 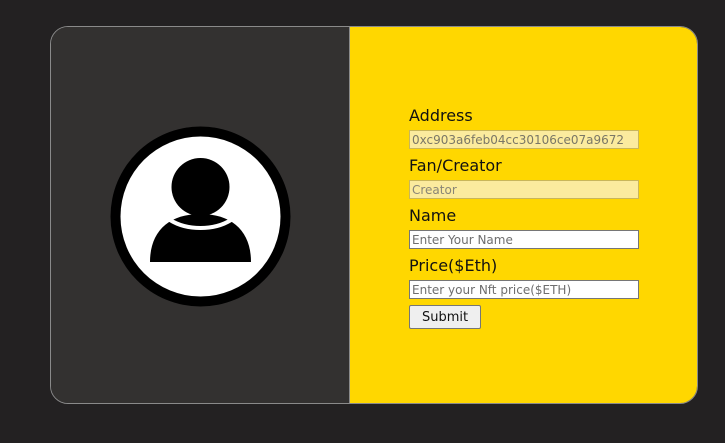 What do you see at coordinates (524, 289) in the screenshot?
I see `price-input` at bounding box center [524, 289].